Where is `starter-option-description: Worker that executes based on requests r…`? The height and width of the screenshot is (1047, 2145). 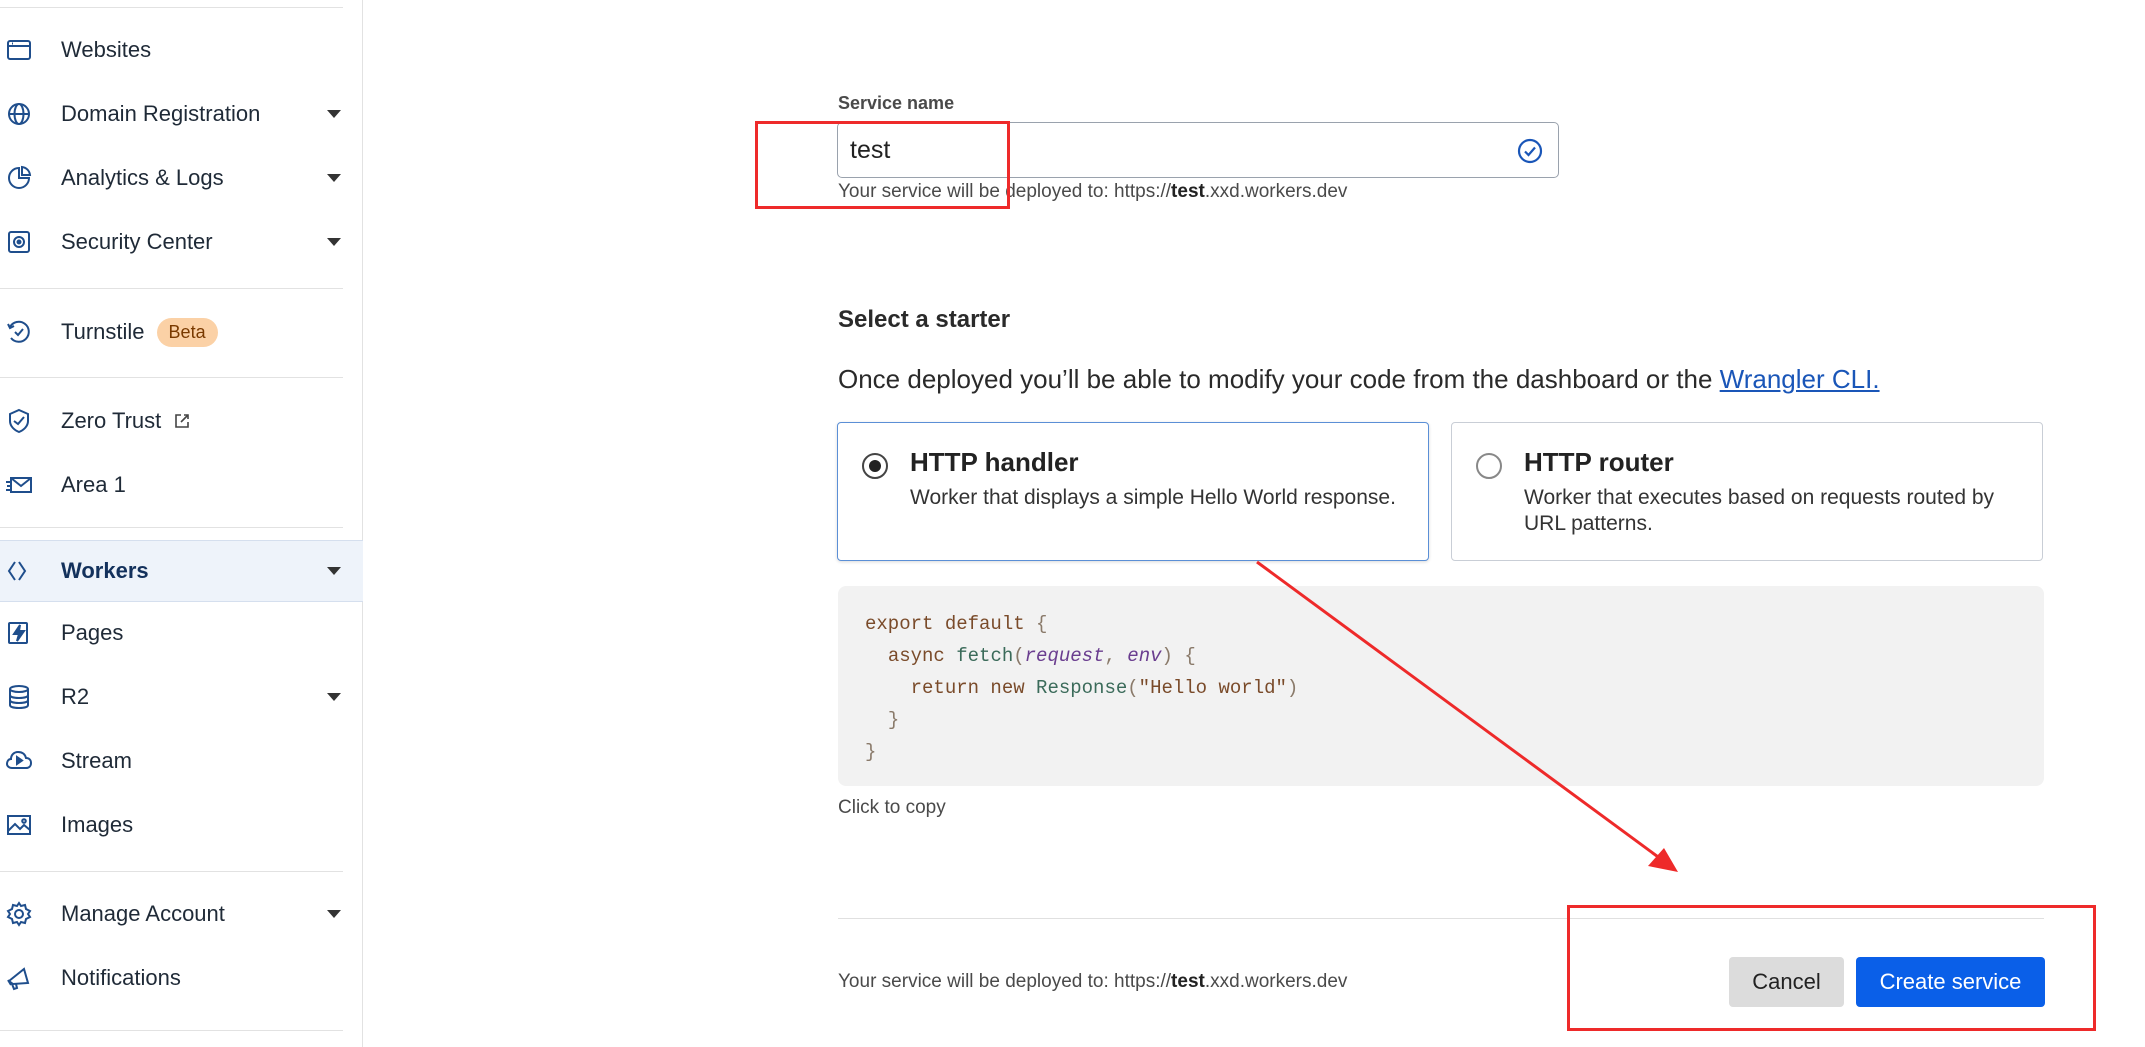
starter-option-description: Worker that executes based on requests r… is located at coordinates (1759, 510).